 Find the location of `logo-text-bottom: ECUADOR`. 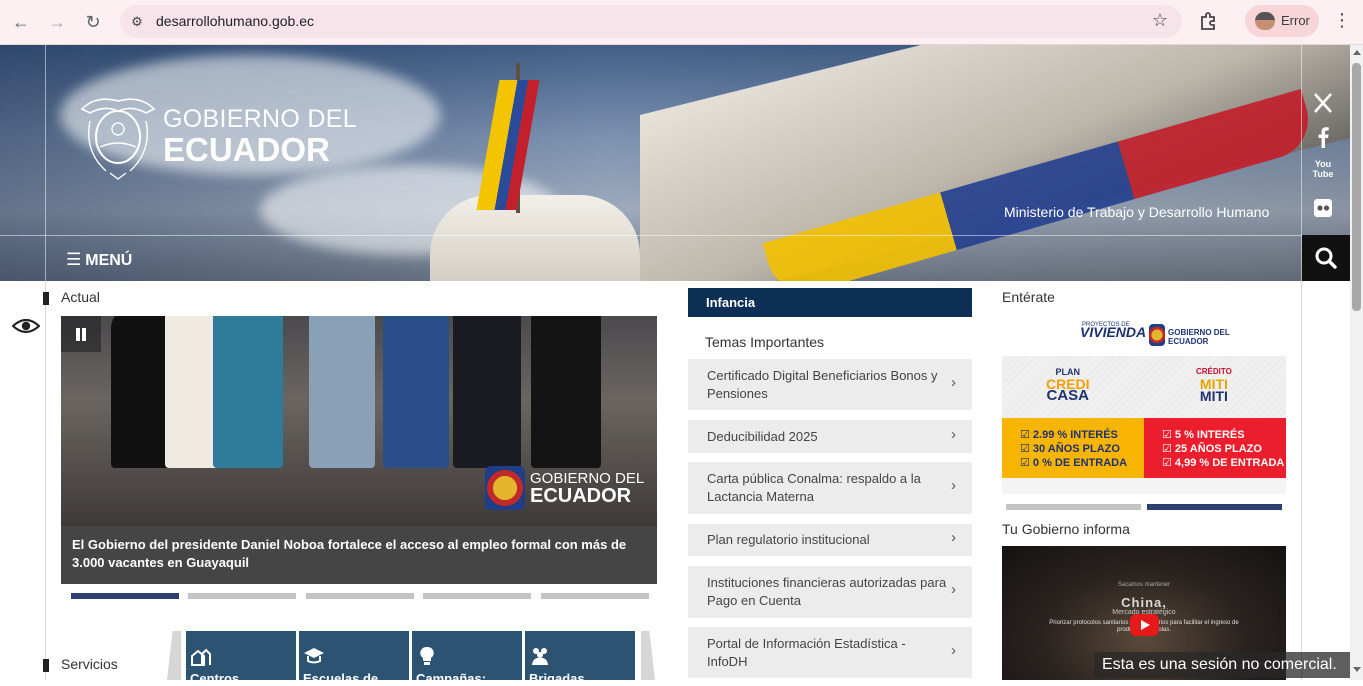

logo-text-bottom: ECUADOR is located at coordinates (246, 150).